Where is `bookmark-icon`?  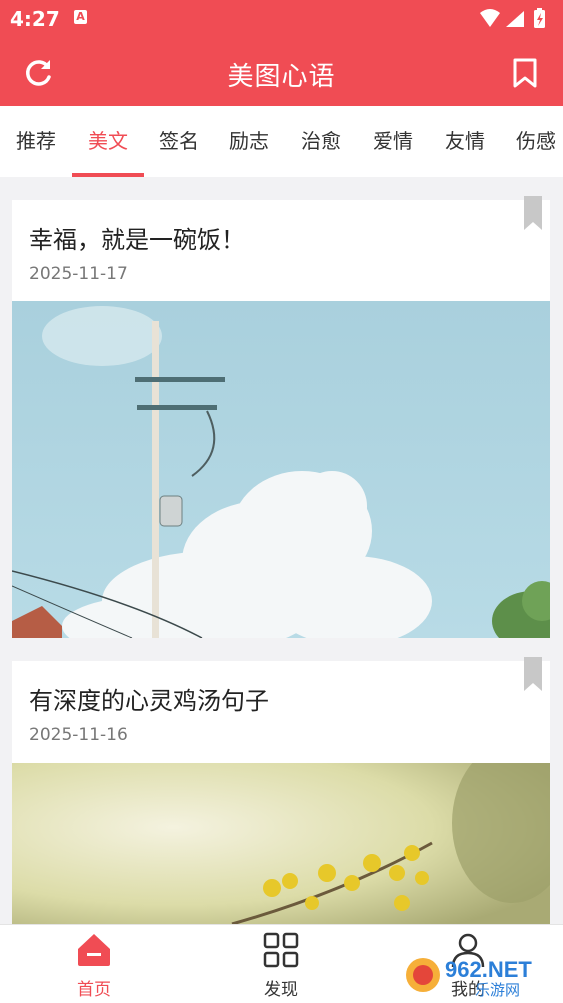 bookmark-icon is located at coordinates (525, 73).